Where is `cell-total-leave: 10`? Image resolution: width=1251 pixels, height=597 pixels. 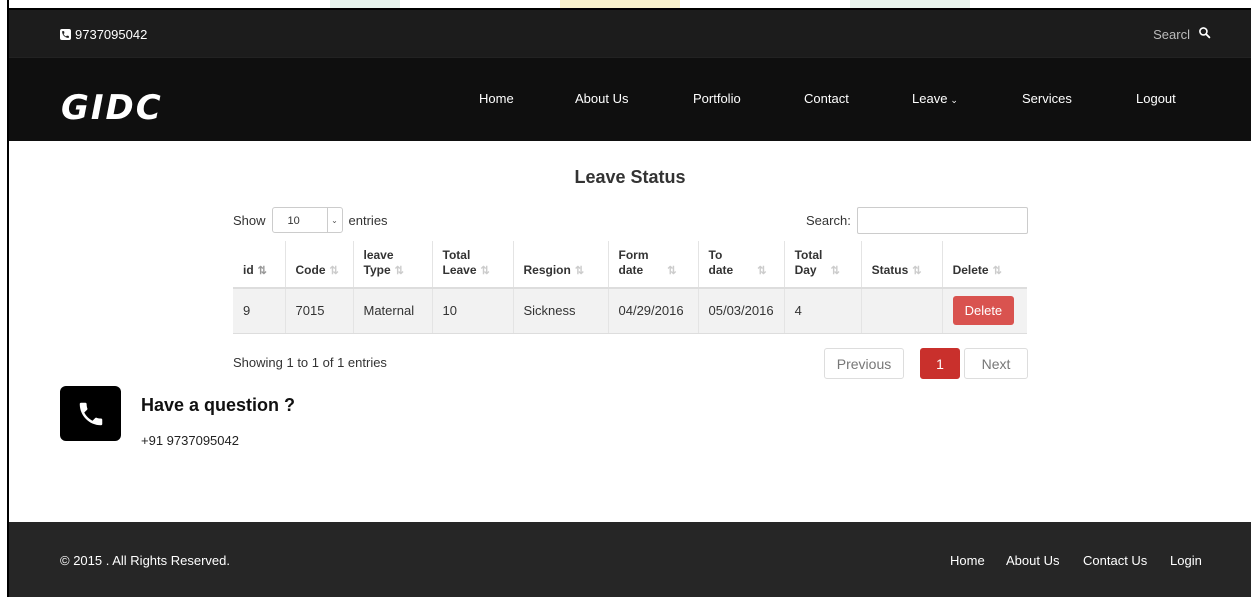 cell-total-leave: 10 is located at coordinates (472, 311).